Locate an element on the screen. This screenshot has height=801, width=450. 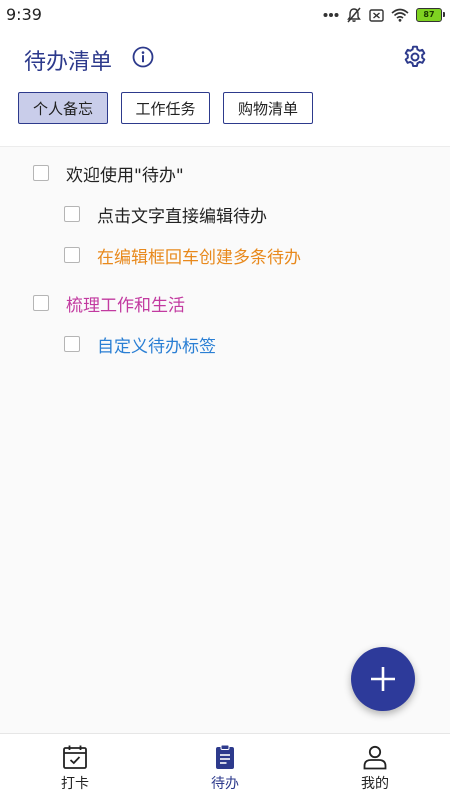
status-time: 9:39 is located at coordinates (24, 14).